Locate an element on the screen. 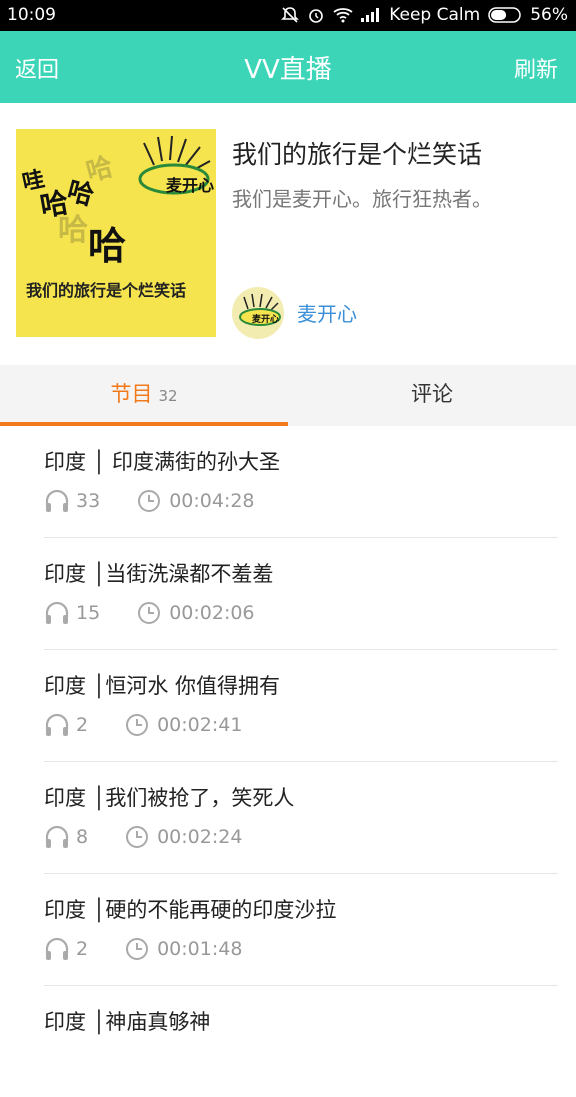 The width and height of the screenshot is (576, 1097). list-item: 印度 │恒河水 你值得拥有 2 00:02:41 is located at coordinates (301, 706).